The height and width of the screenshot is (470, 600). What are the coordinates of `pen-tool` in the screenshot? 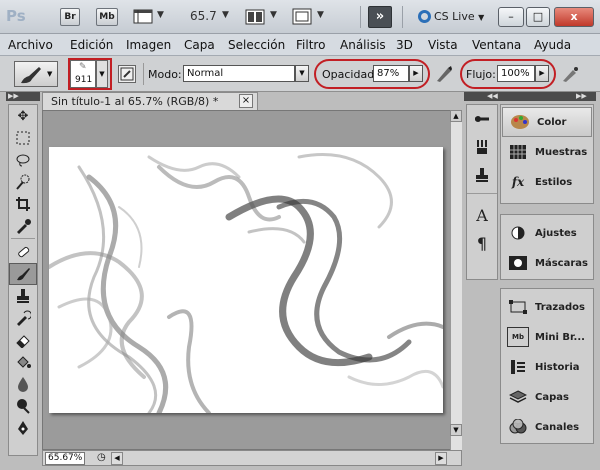 It's located at (23, 428).